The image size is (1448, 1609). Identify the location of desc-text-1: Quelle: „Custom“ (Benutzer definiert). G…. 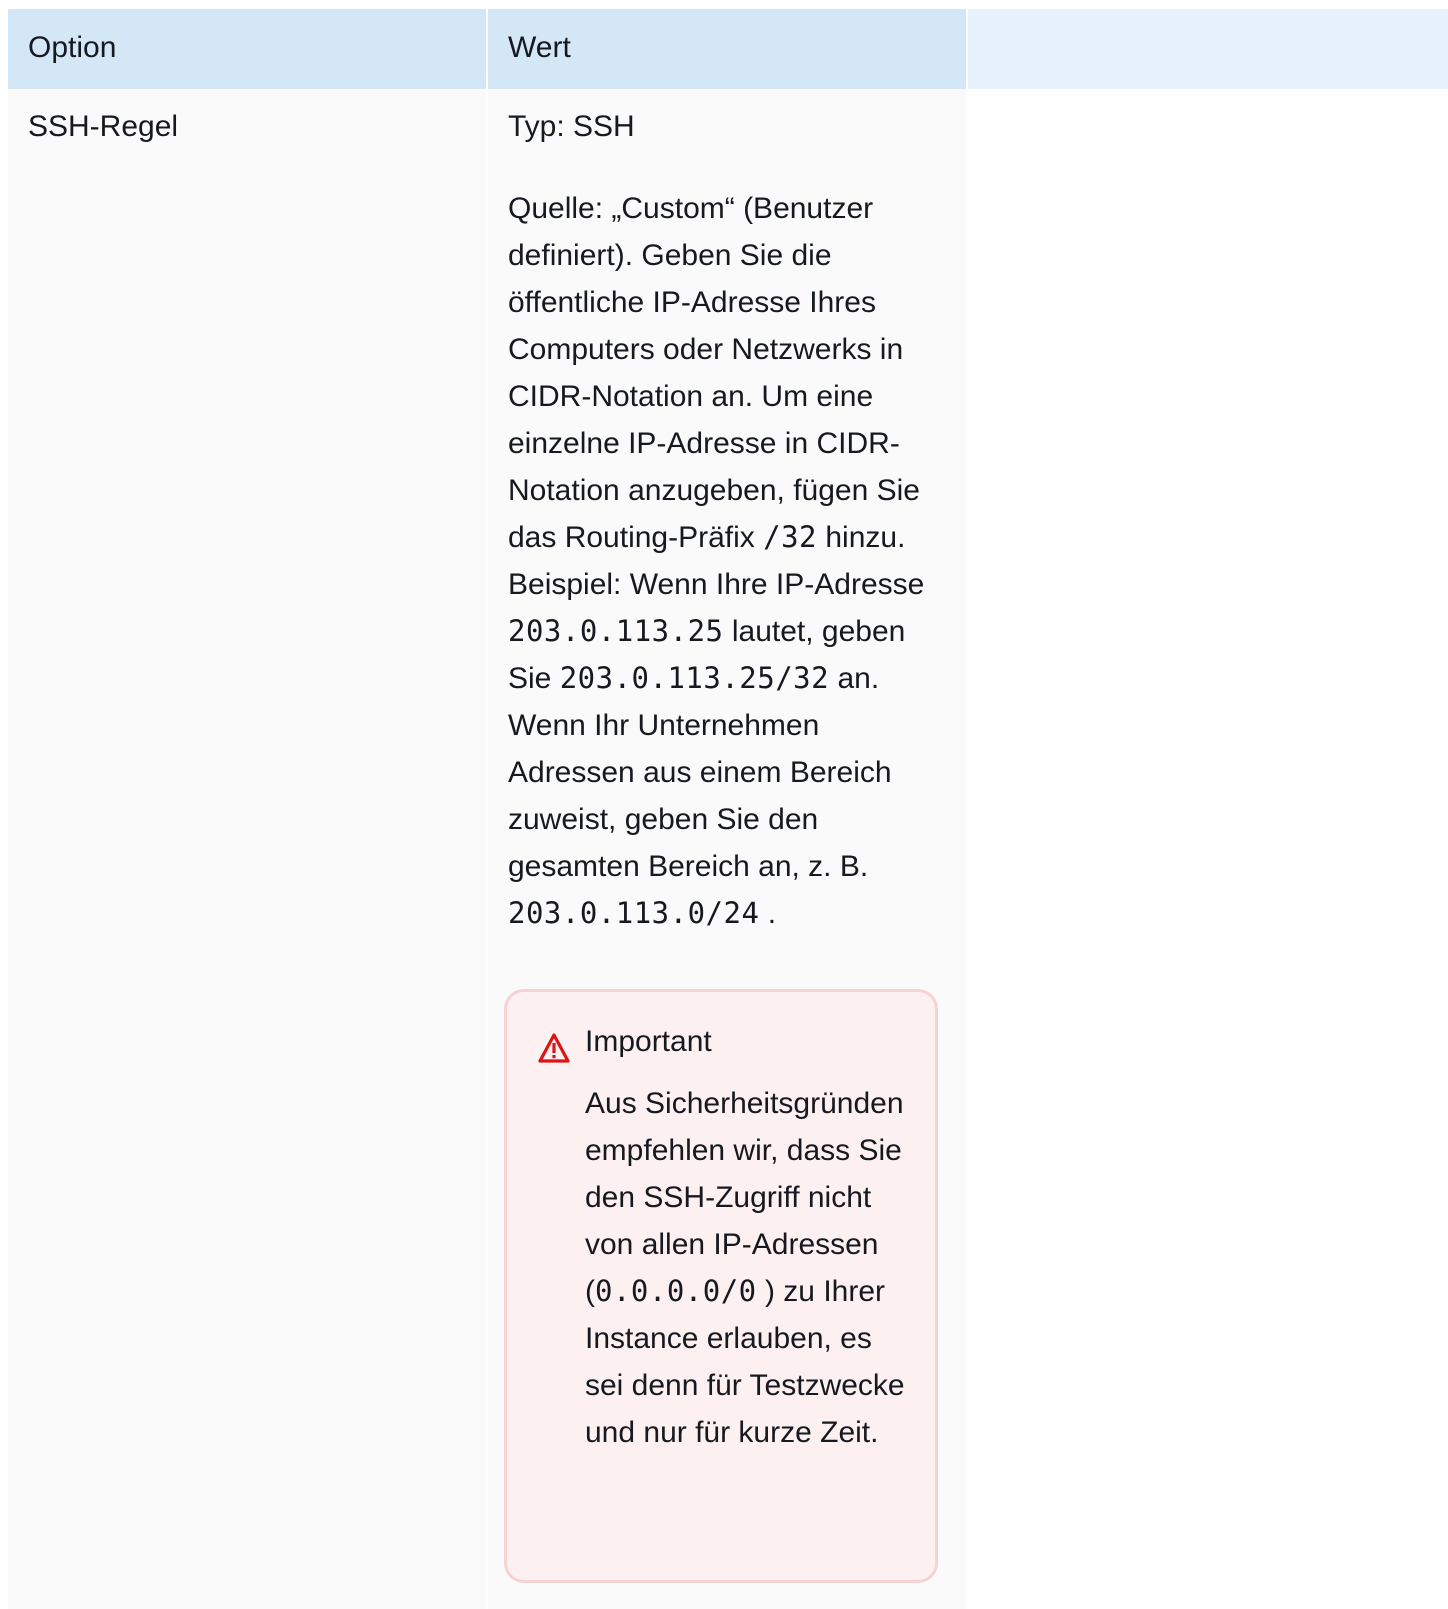
(714, 373).